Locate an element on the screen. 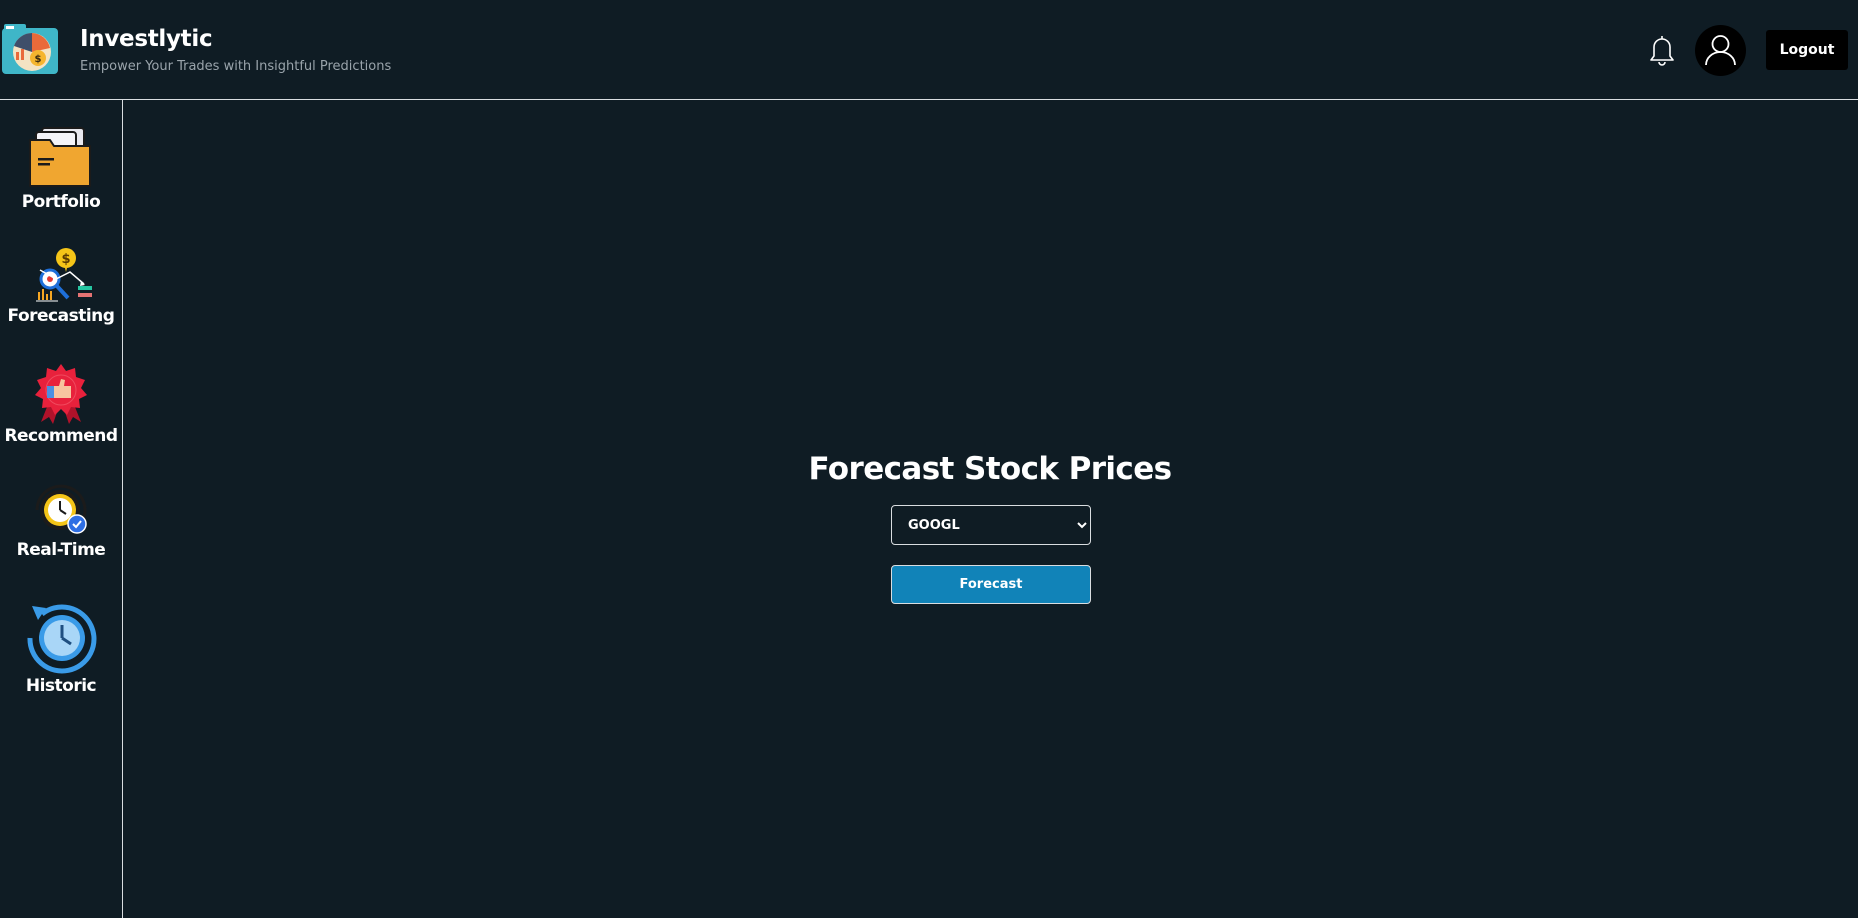 Image resolution: width=1858 pixels, height=918 pixels. bell-icon is located at coordinates (1662, 50).